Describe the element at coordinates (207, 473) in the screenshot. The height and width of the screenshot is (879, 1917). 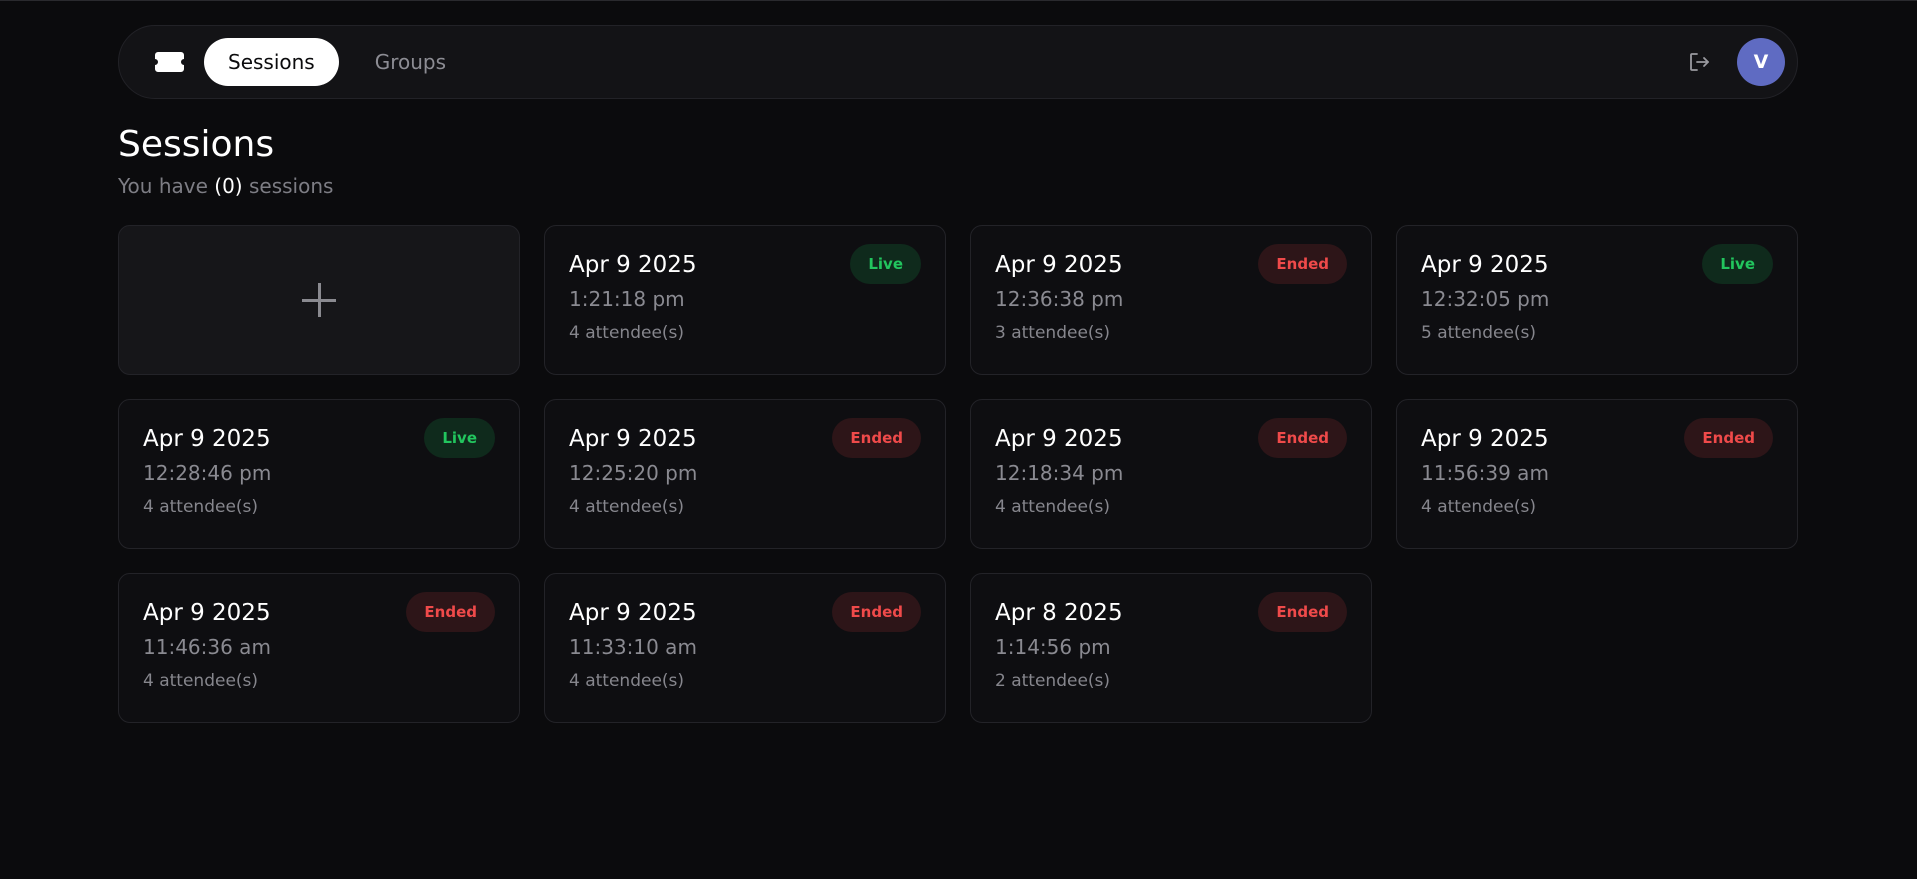
I see `session-time: 12:28:46 pm` at that location.